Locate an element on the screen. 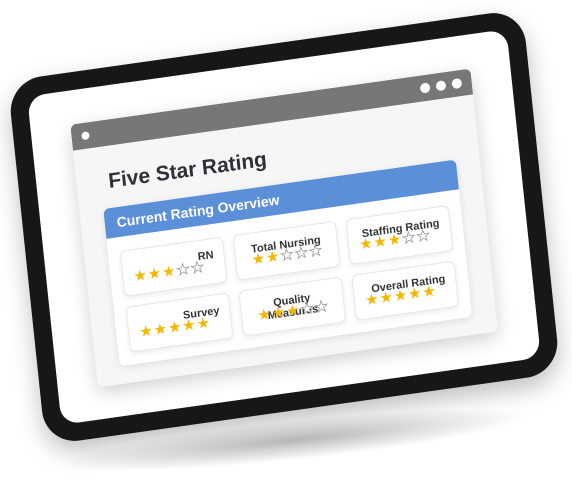  window-dot-icon is located at coordinates (85, 136).